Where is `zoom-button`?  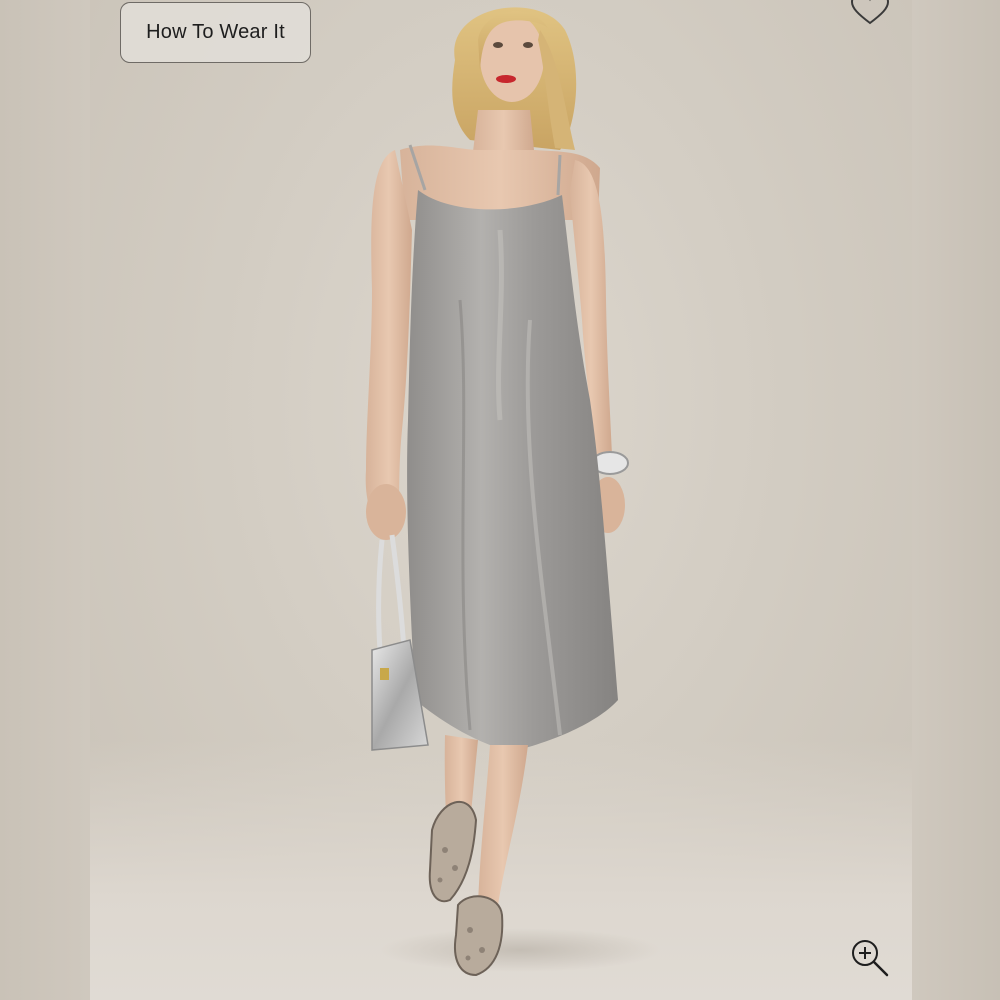
zoom-button is located at coordinates (870, 958).